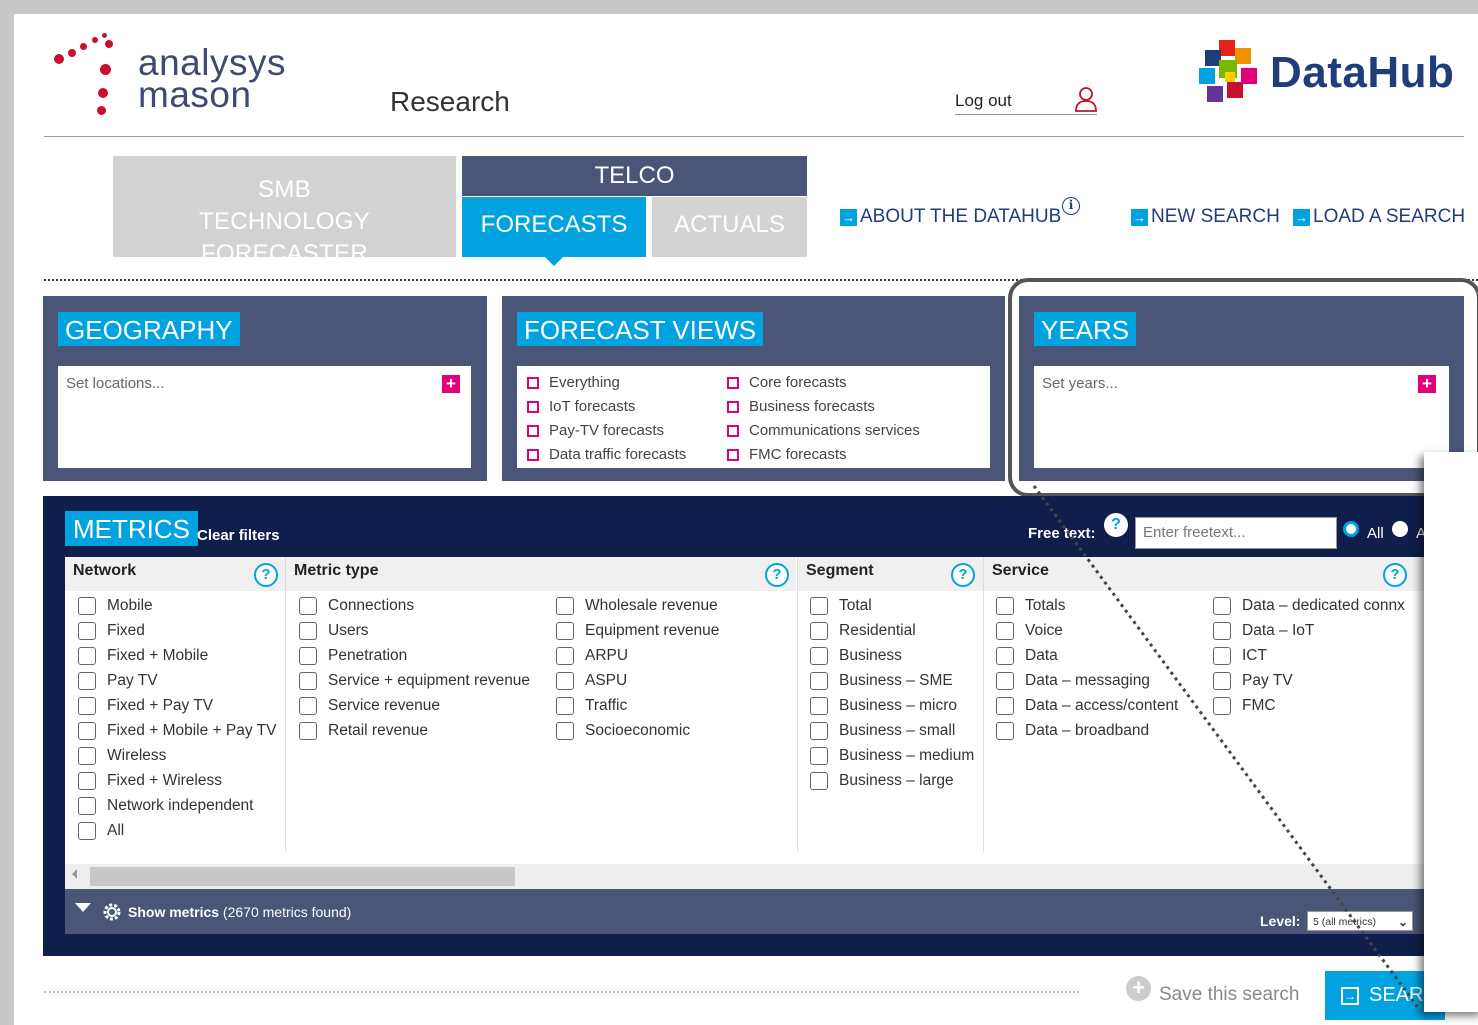  I want to click on segment-option: Business – small, so click(882, 731).